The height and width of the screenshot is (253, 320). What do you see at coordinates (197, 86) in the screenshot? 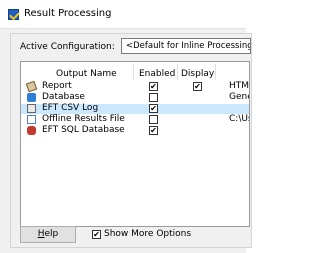
I see `display-checkbox: ✔` at bounding box center [197, 86].